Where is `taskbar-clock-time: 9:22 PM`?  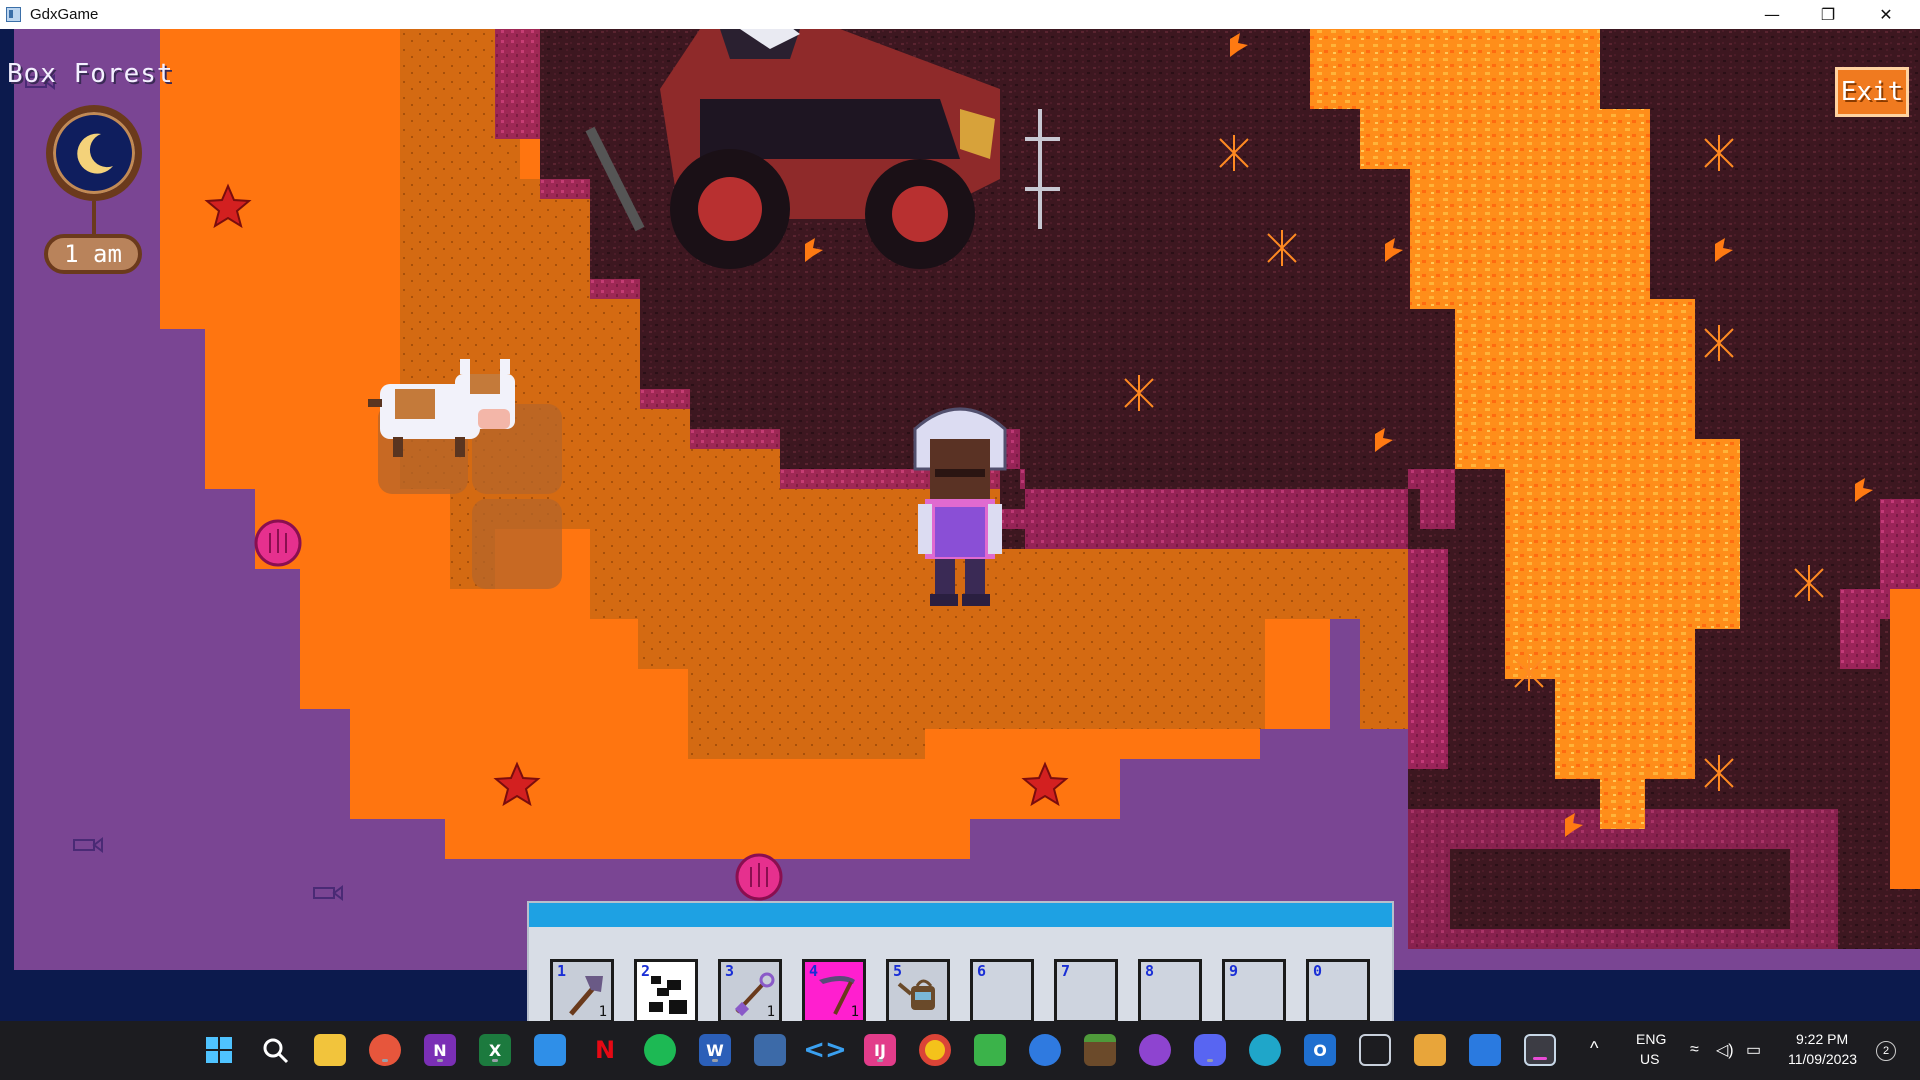
taskbar-clock-time: 9:22 PM is located at coordinates (1822, 1039).